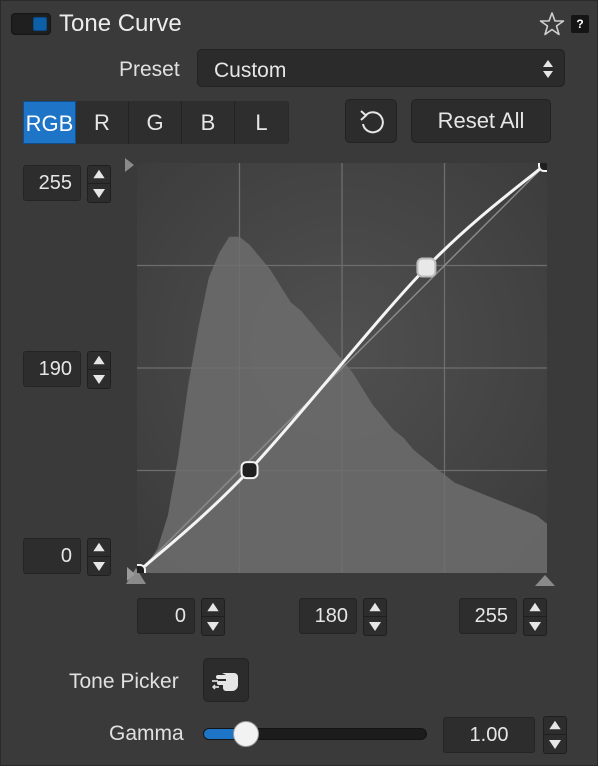  I want to click on tab-r: R, so click(102, 122).